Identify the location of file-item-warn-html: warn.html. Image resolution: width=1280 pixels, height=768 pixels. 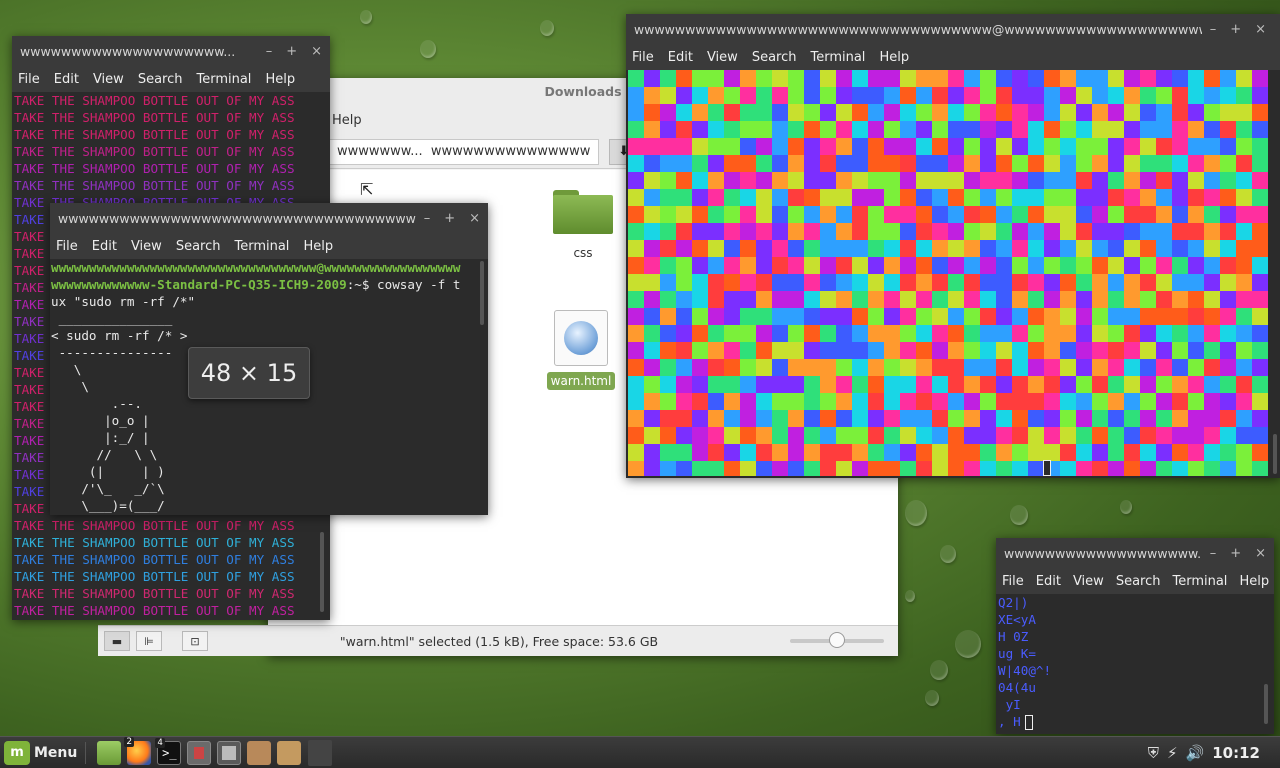
(581, 350).